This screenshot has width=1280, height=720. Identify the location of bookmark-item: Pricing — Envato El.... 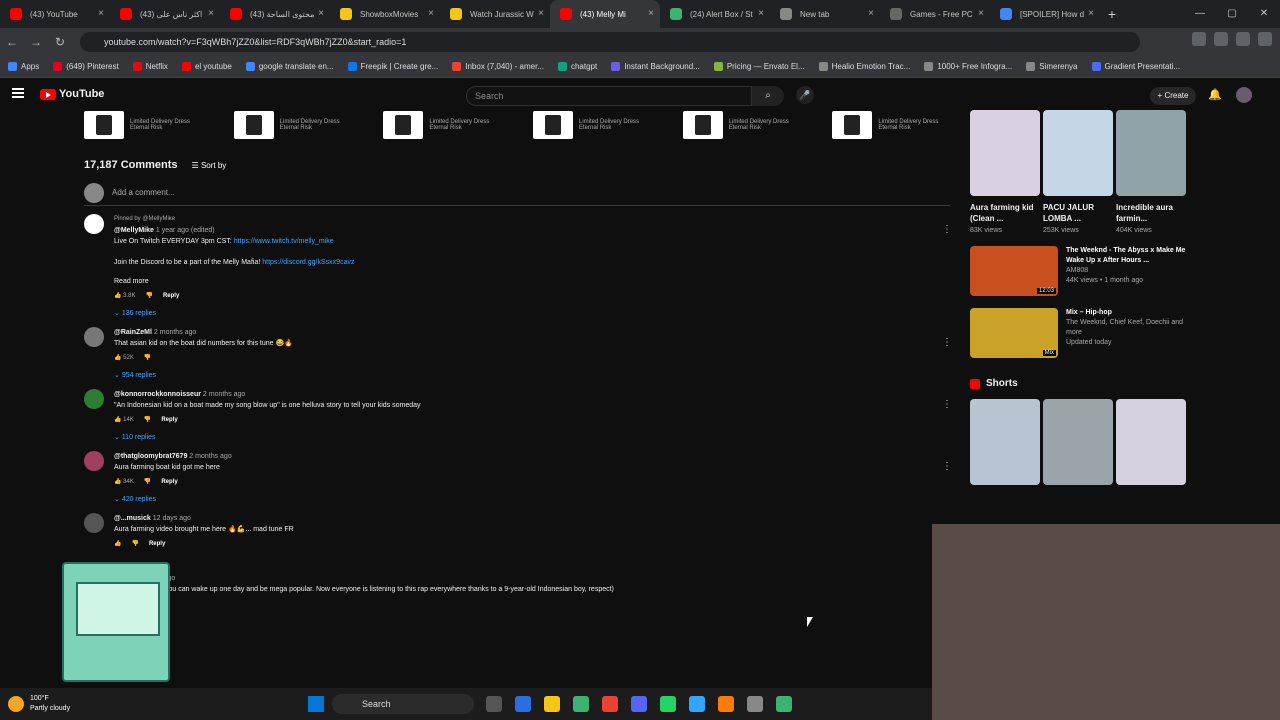
(759, 66).